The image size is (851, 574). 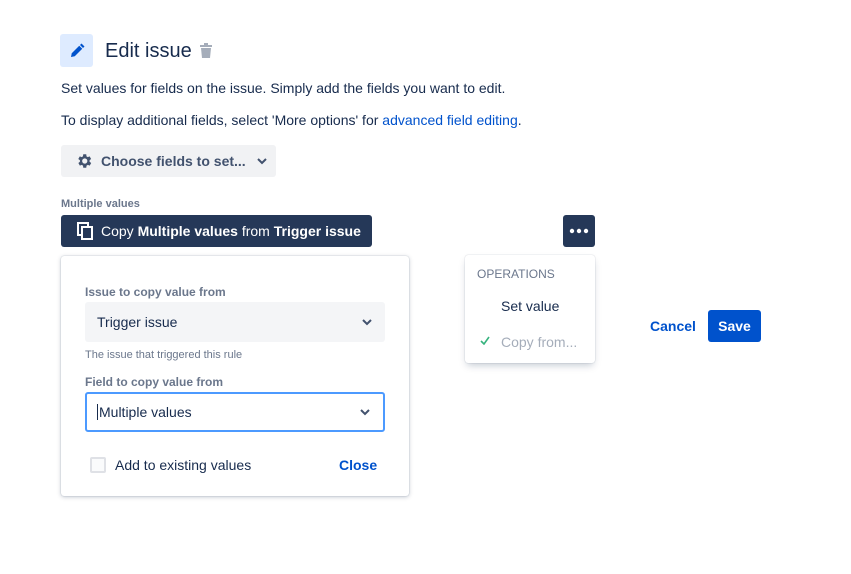 I want to click on more-horizontal-icon, so click(x=579, y=231).